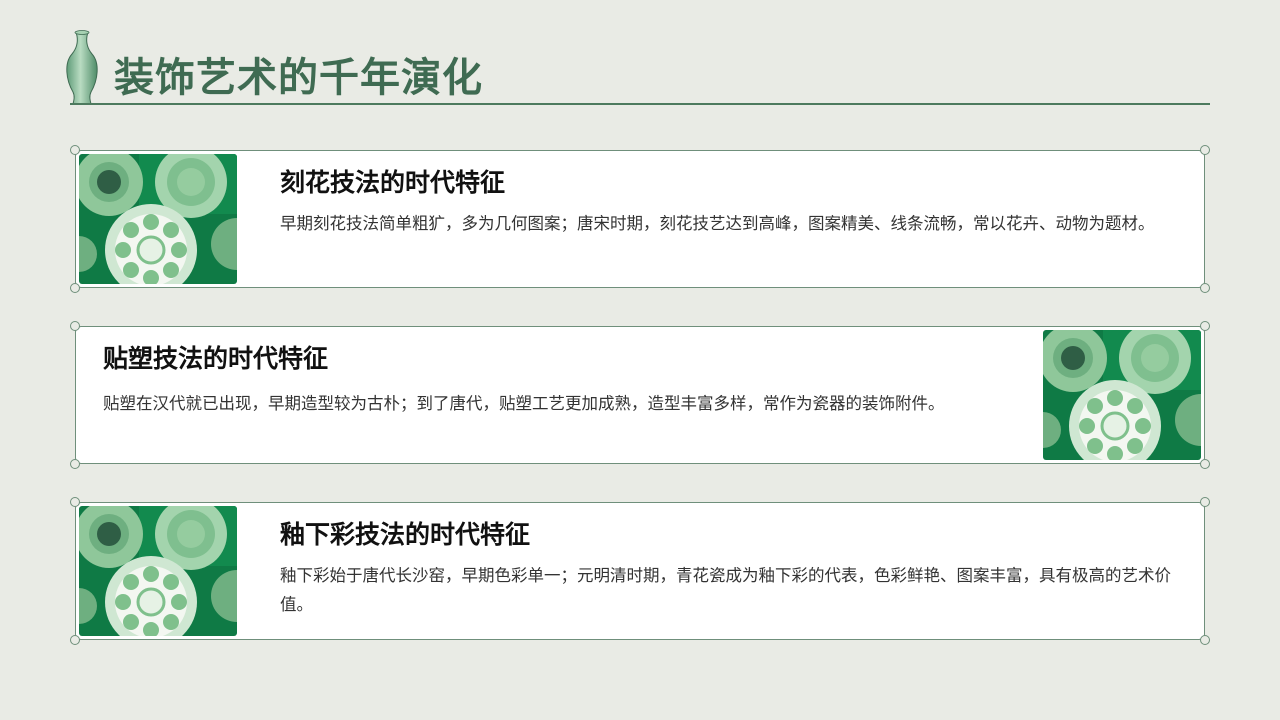 The image size is (1280, 720). What do you see at coordinates (298, 78) in the screenshot?
I see `page-title: 装饰艺术的千年演化` at bounding box center [298, 78].